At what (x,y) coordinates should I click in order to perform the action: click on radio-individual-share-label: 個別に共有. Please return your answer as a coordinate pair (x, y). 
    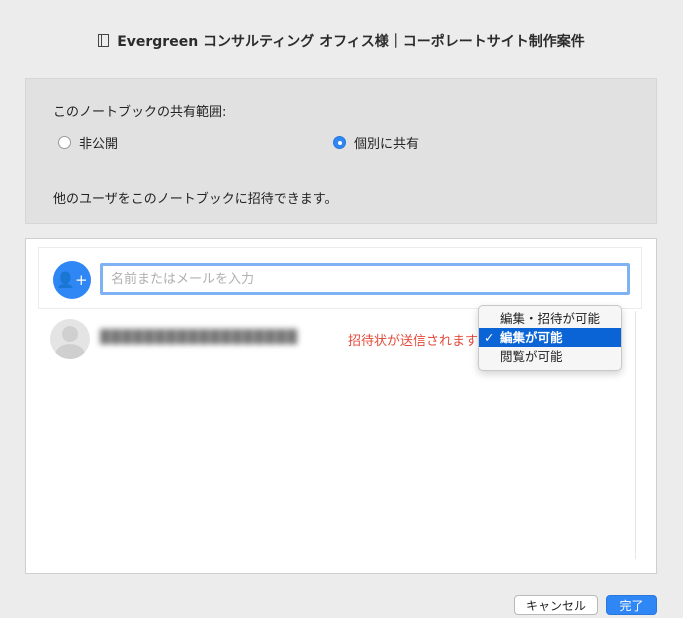
    Looking at the image, I should click on (387, 144).